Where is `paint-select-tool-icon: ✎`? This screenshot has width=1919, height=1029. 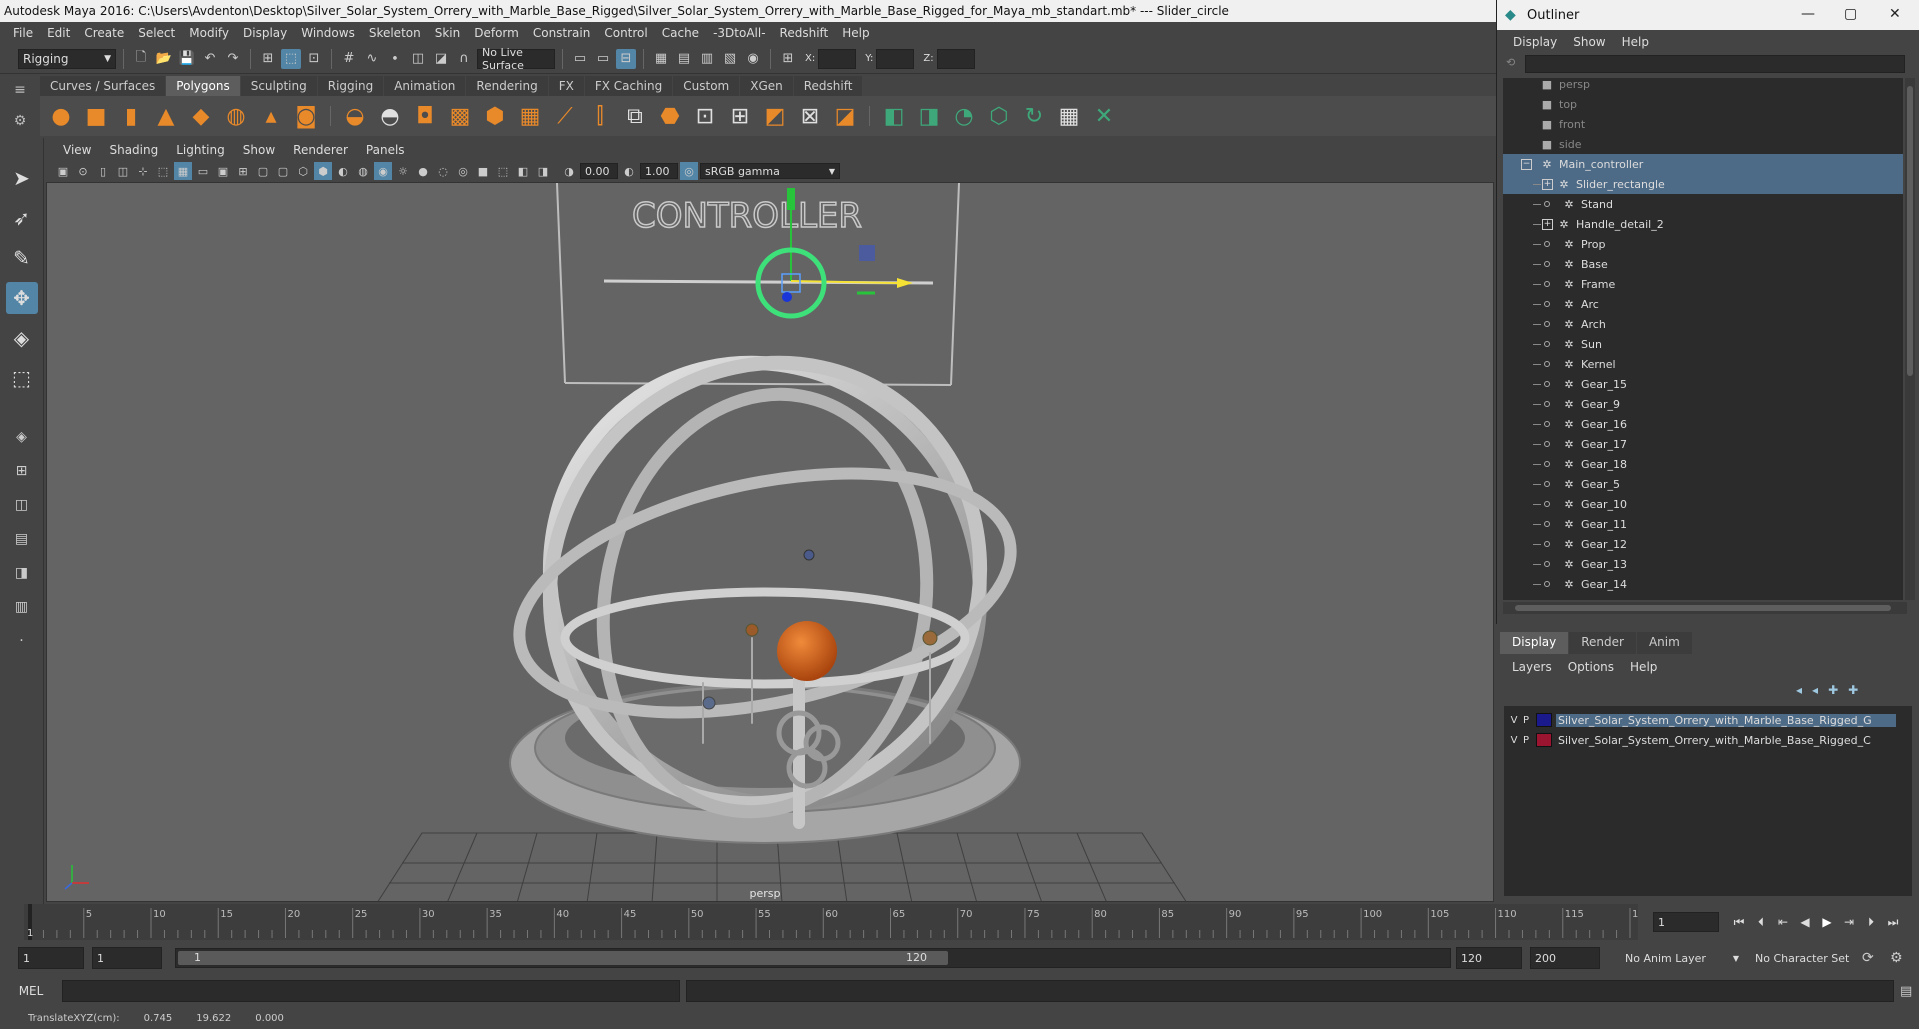 paint-select-tool-icon: ✎ is located at coordinates (22, 258).